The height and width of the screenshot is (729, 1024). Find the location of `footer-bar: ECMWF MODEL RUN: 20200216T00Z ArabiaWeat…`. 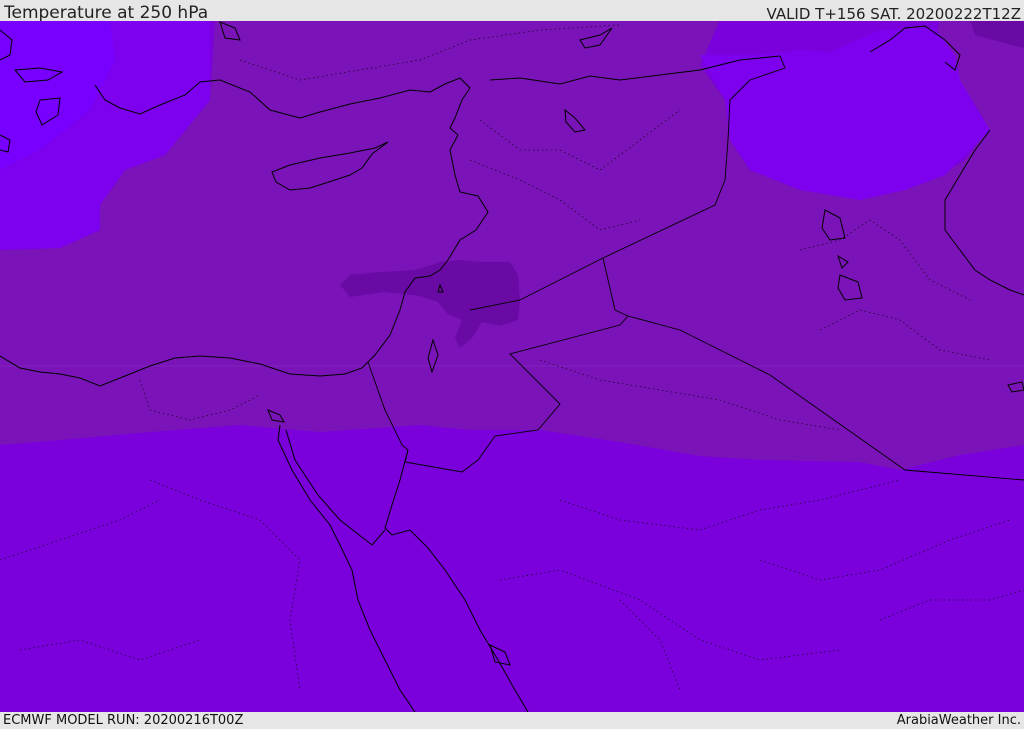

footer-bar: ECMWF MODEL RUN: 20200216T00Z ArabiaWeat… is located at coordinates (512, 720).